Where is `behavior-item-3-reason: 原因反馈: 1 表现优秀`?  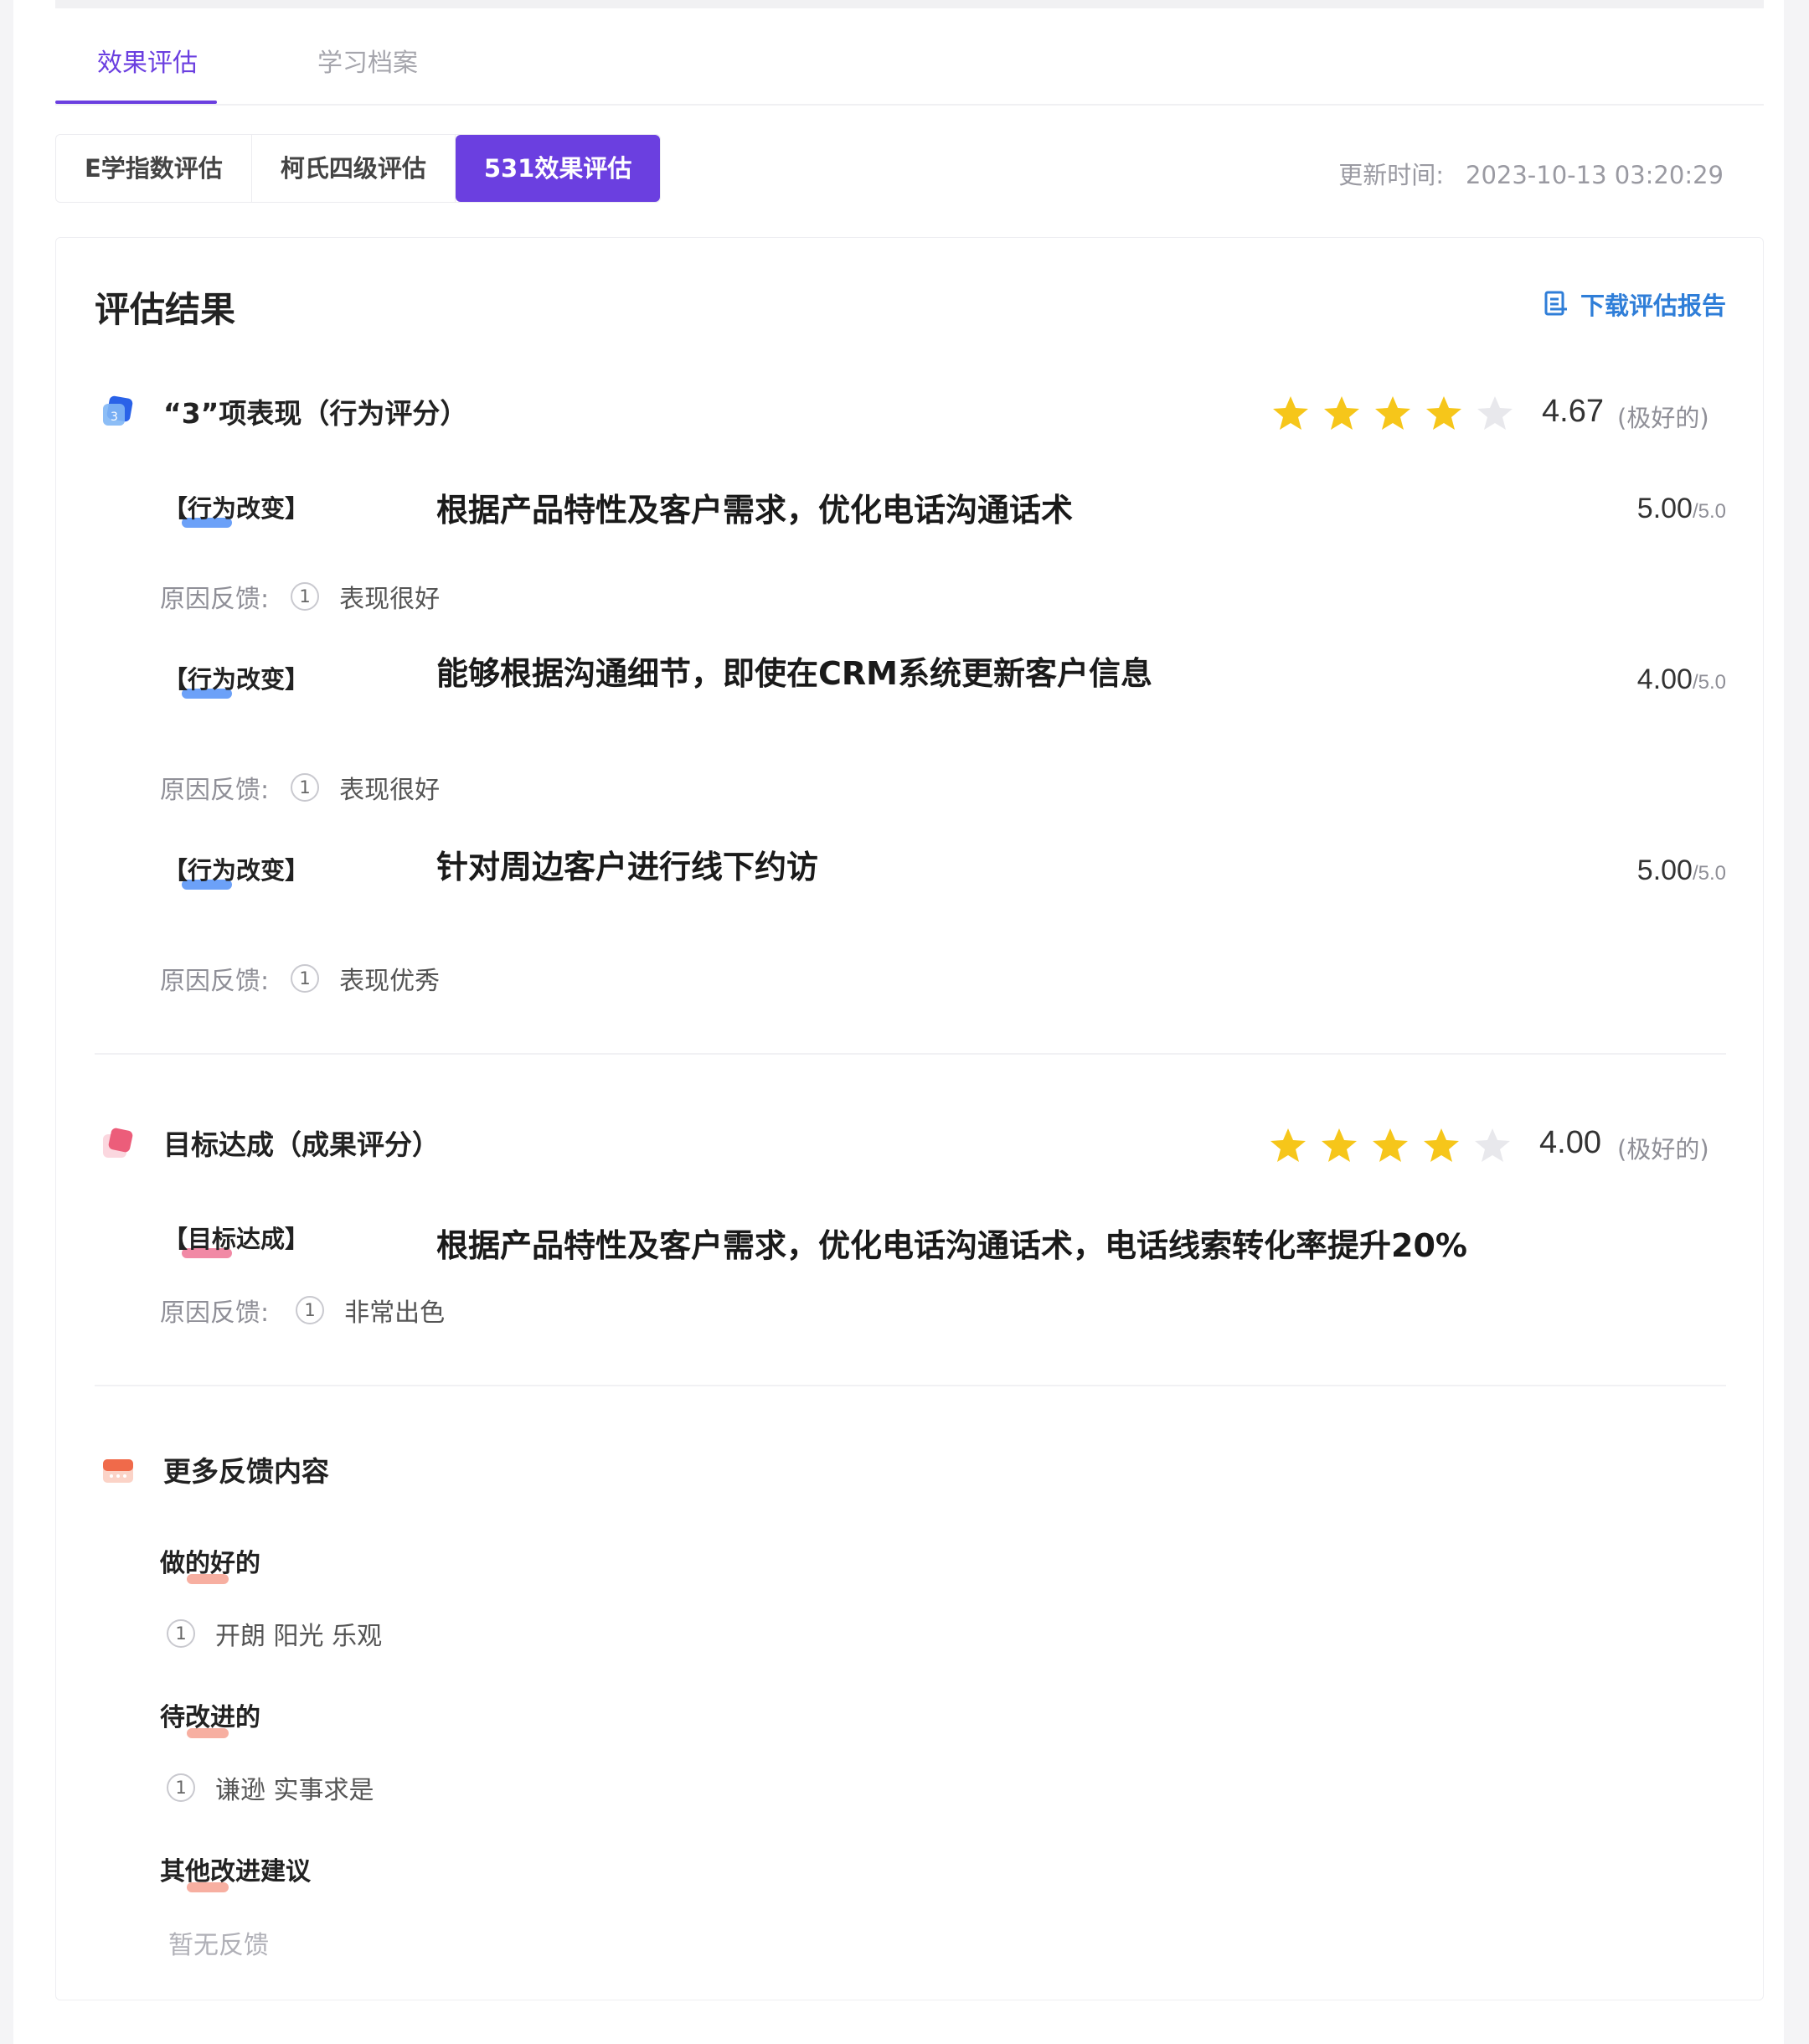 behavior-item-3-reason: 原因反馈: 1 表现优秀 is located at coordinates (300, 979).